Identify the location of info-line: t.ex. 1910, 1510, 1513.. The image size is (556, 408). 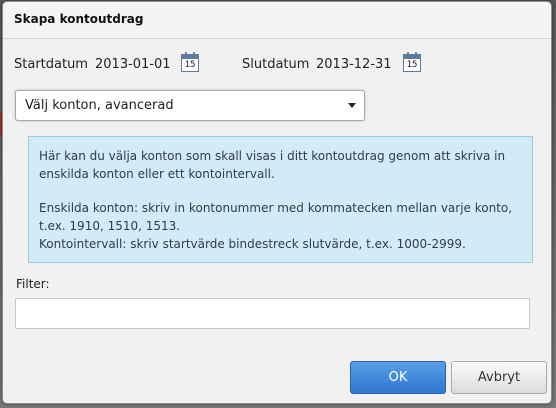
(110, 226).